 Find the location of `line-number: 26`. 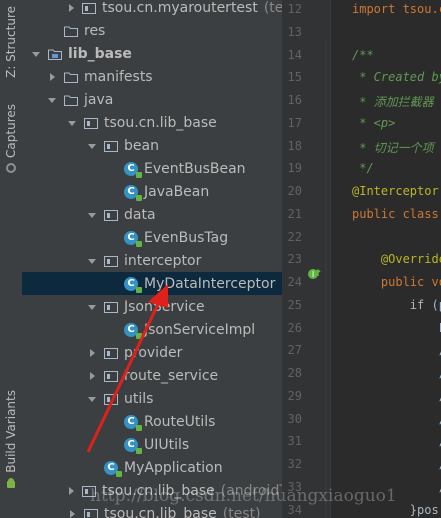

line-number: 26 is located at coordinates (294, 327).